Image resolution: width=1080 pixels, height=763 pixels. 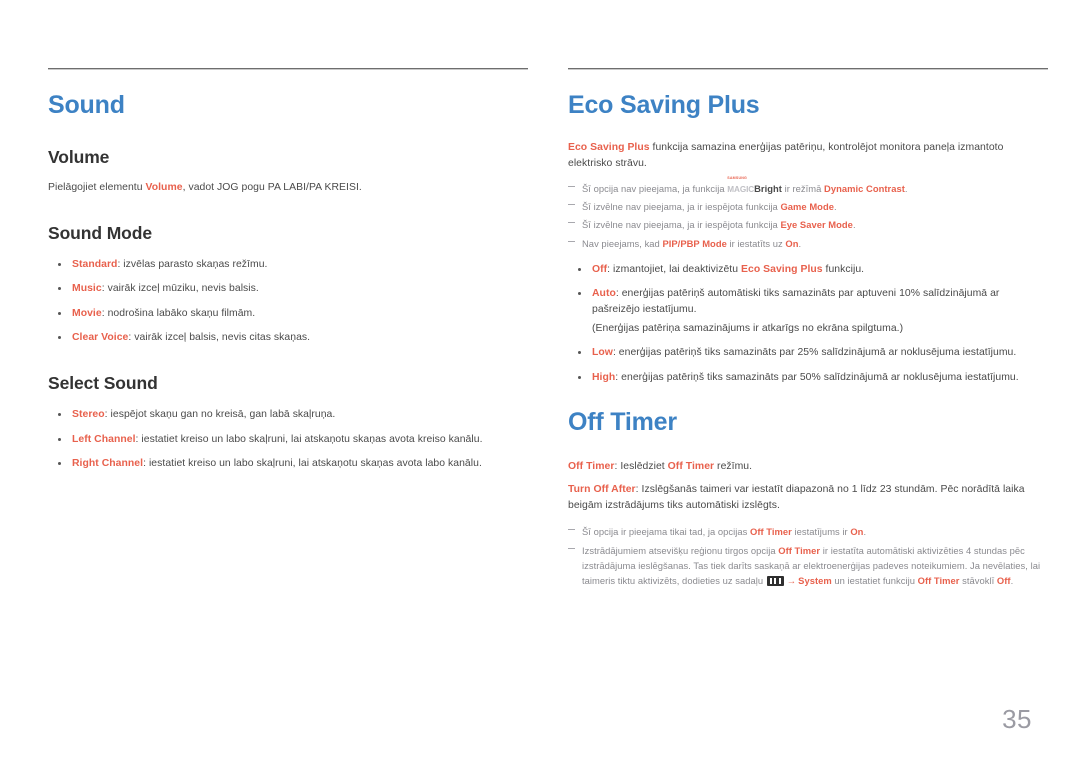 I want to click on volume-paragraph-prefix: Pielāgojiet elementu, so click(x=97, y=187).